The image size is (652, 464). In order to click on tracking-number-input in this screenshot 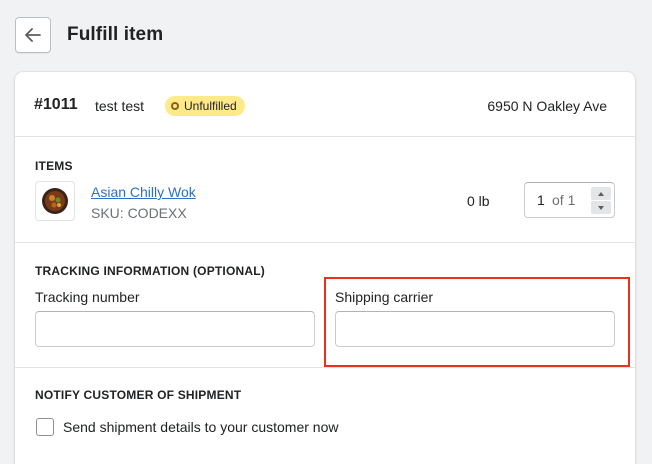, I will do `click(175, 329)`.